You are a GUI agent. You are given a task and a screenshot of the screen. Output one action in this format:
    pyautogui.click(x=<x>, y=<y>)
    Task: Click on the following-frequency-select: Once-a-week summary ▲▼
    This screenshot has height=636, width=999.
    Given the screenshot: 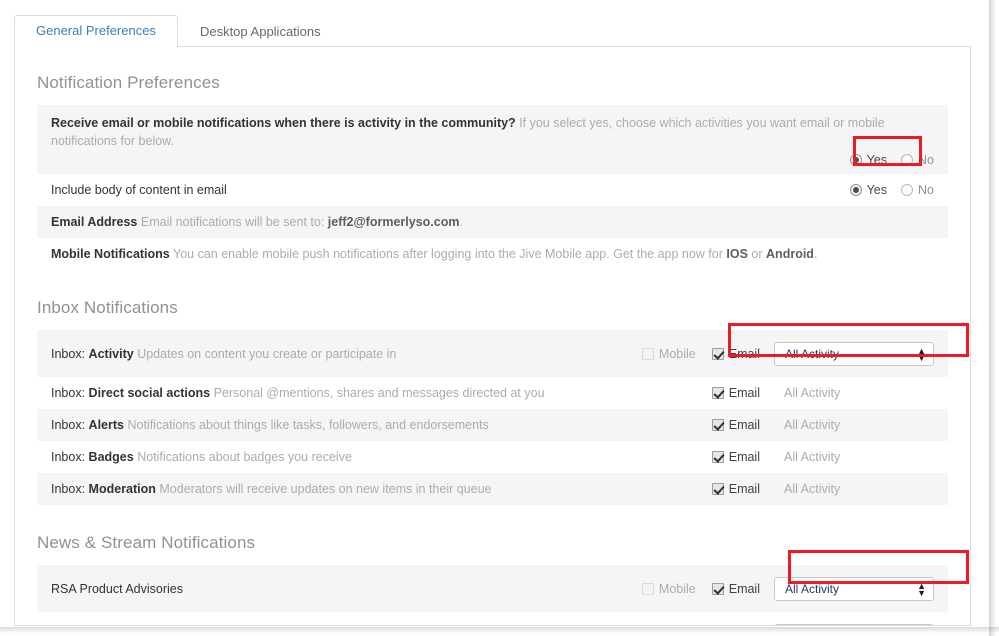 What is the action you would take?
    pyautogui.click(x=854, y=624)
    